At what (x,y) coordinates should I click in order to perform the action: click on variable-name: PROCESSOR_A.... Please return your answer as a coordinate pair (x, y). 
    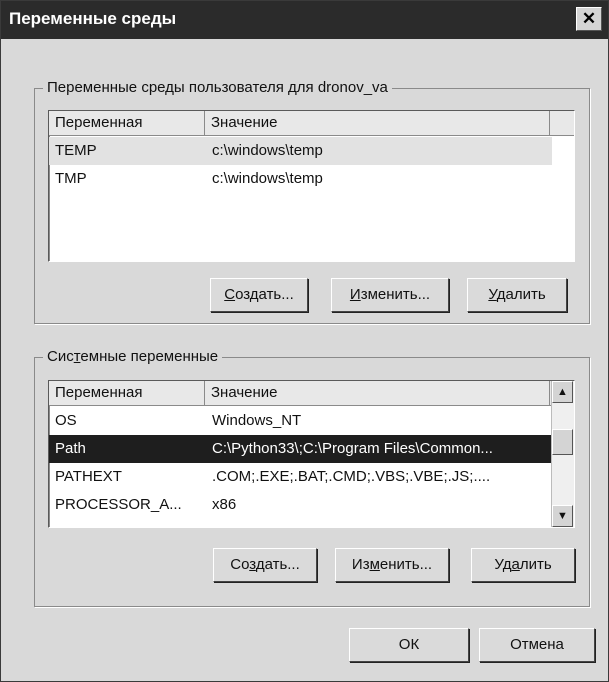
    Looking at the image, I should click on (118, 504).